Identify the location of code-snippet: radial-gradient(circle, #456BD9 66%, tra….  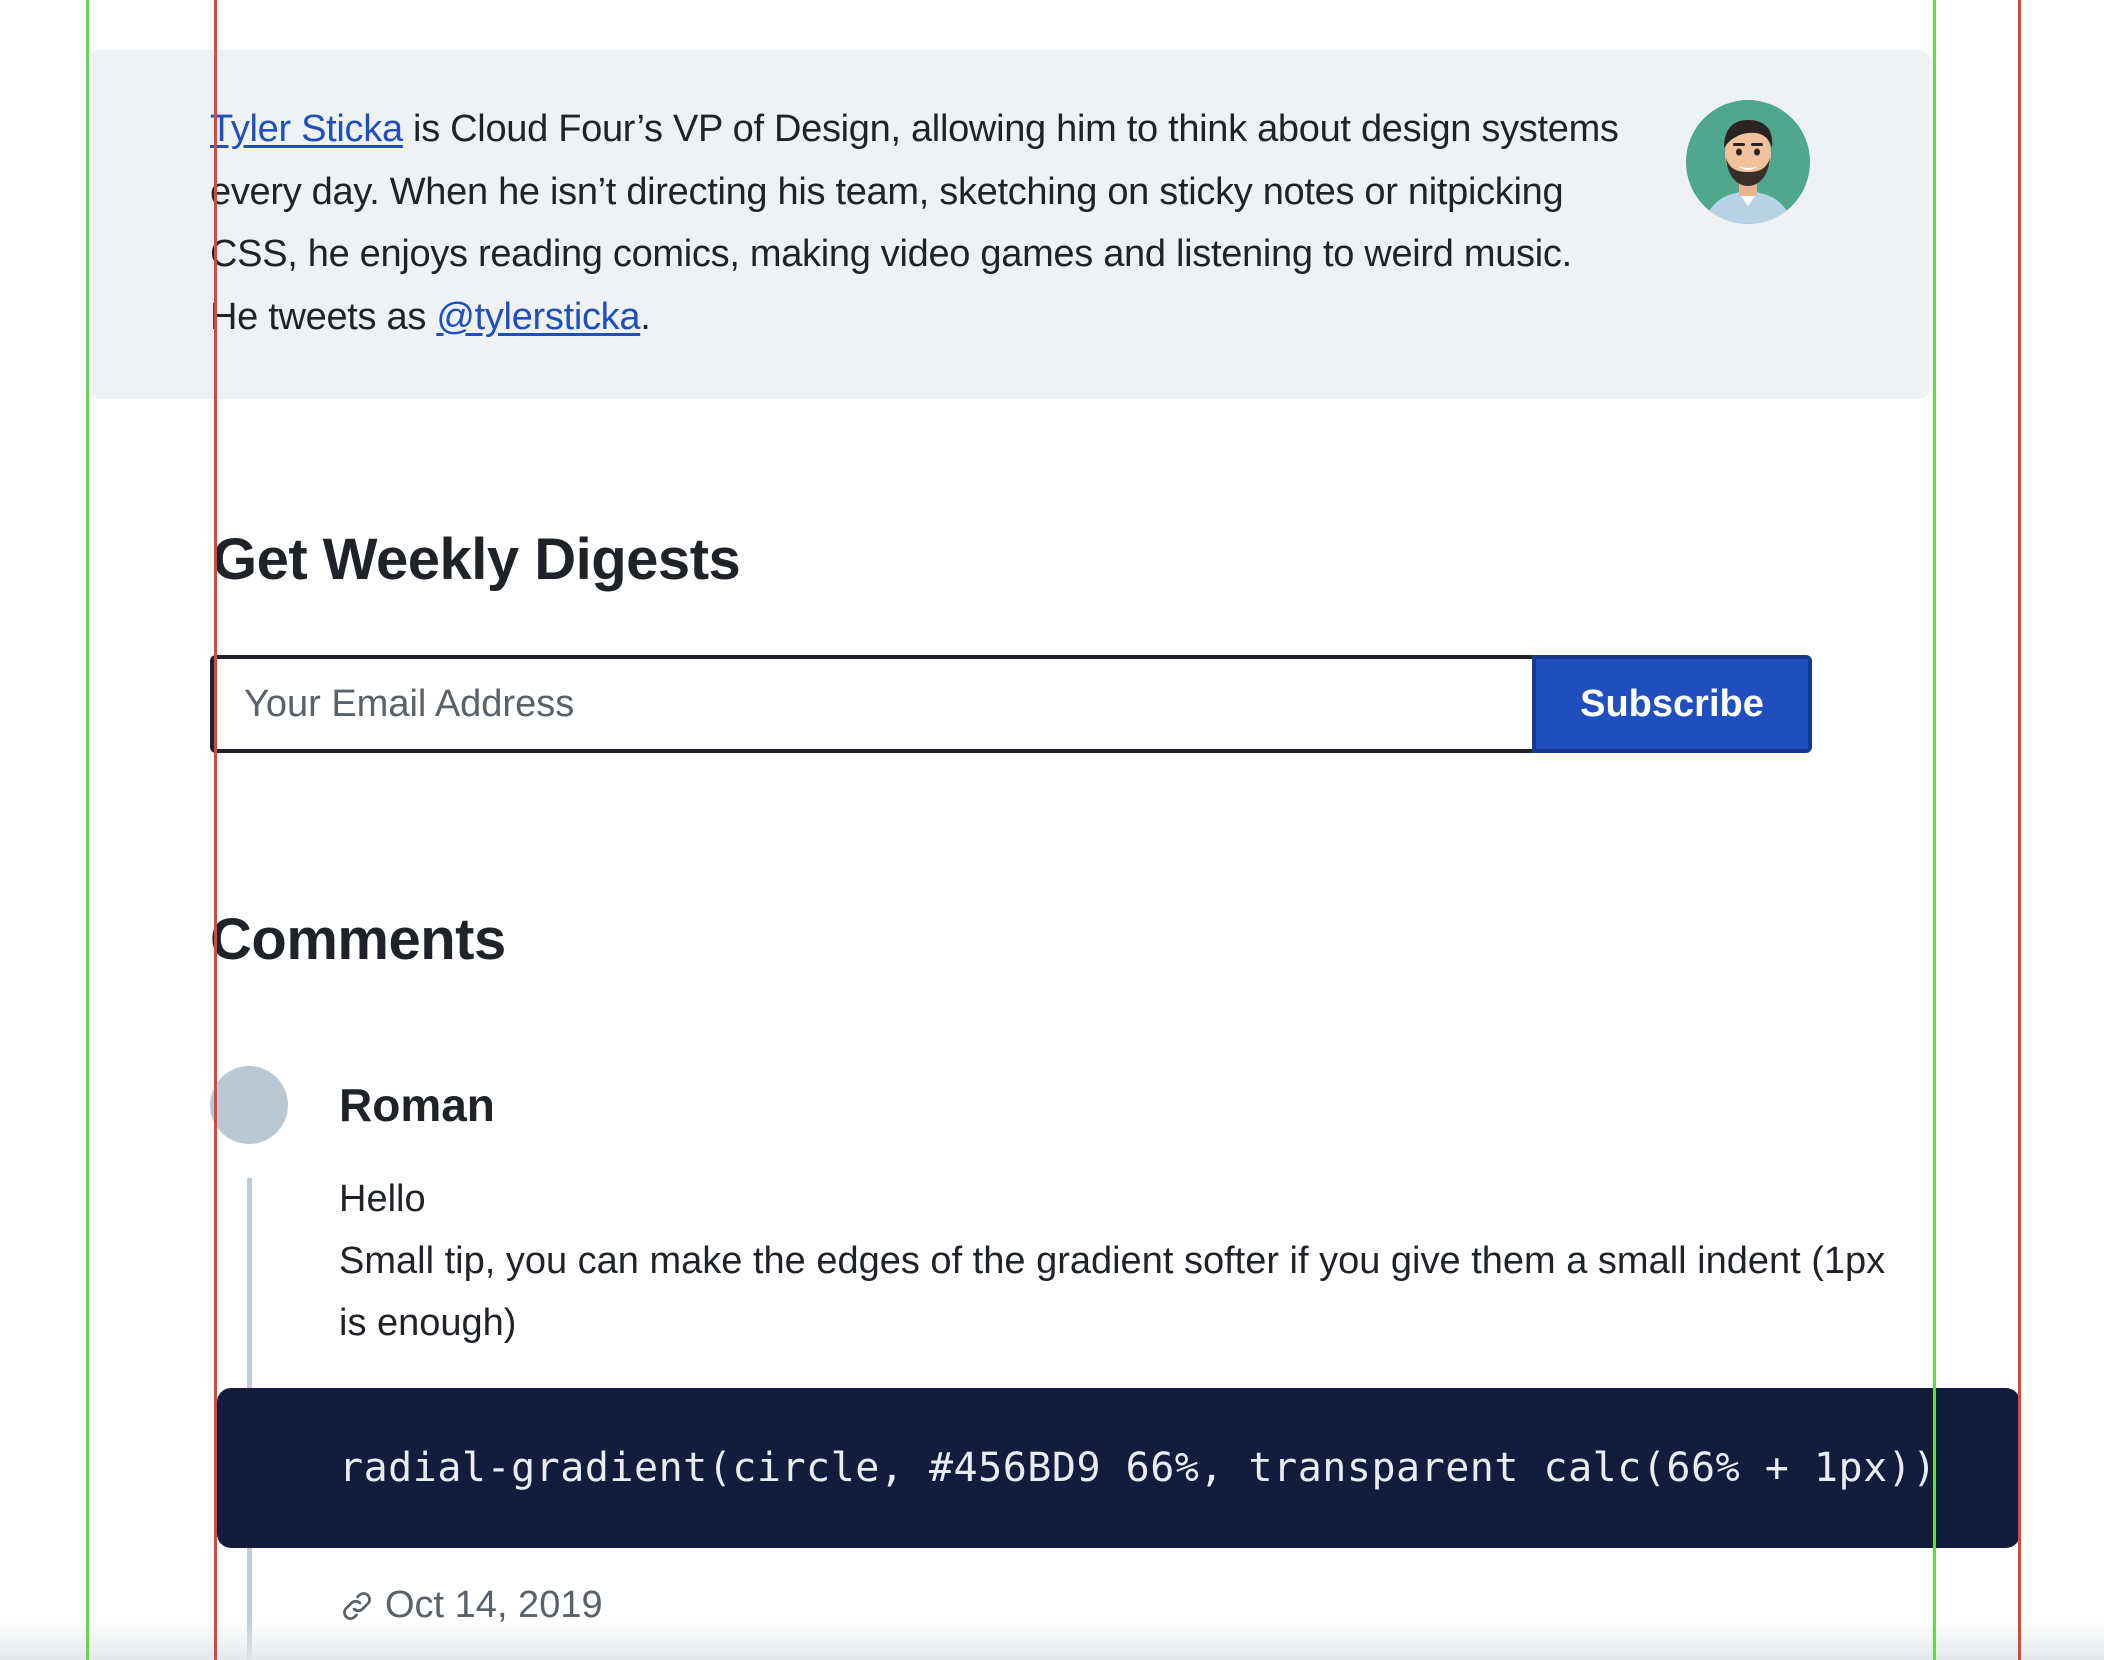
(1138, 1468).